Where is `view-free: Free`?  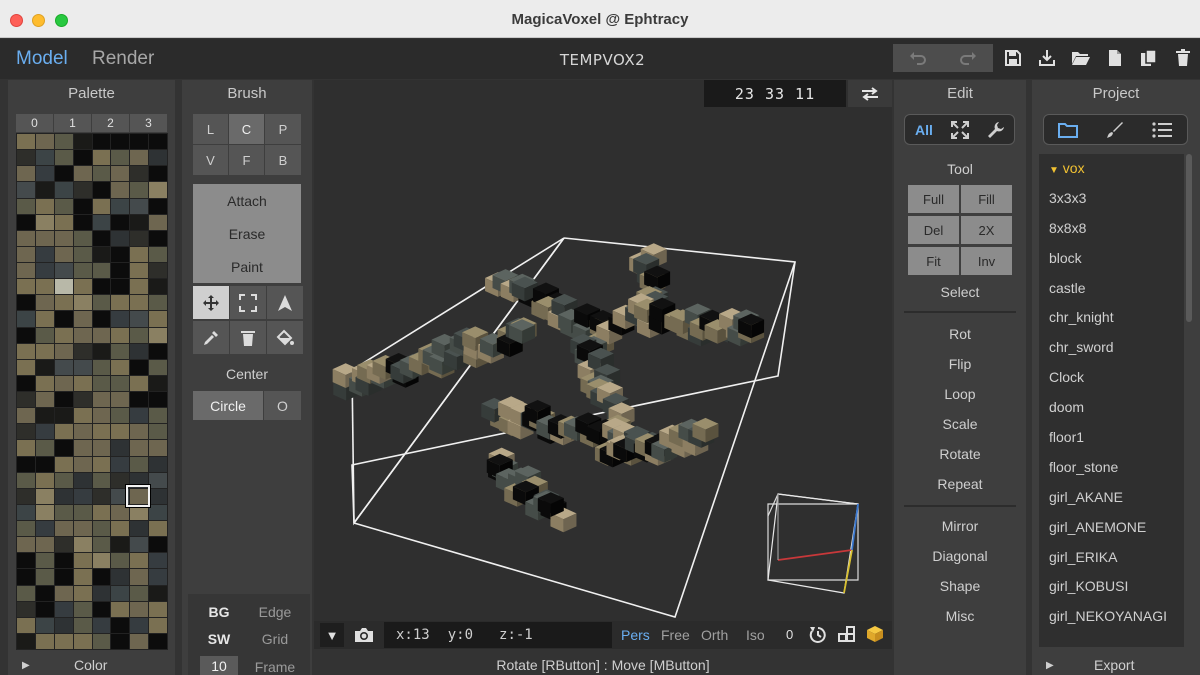
view-free: Free is located at coordinates (675, 635).